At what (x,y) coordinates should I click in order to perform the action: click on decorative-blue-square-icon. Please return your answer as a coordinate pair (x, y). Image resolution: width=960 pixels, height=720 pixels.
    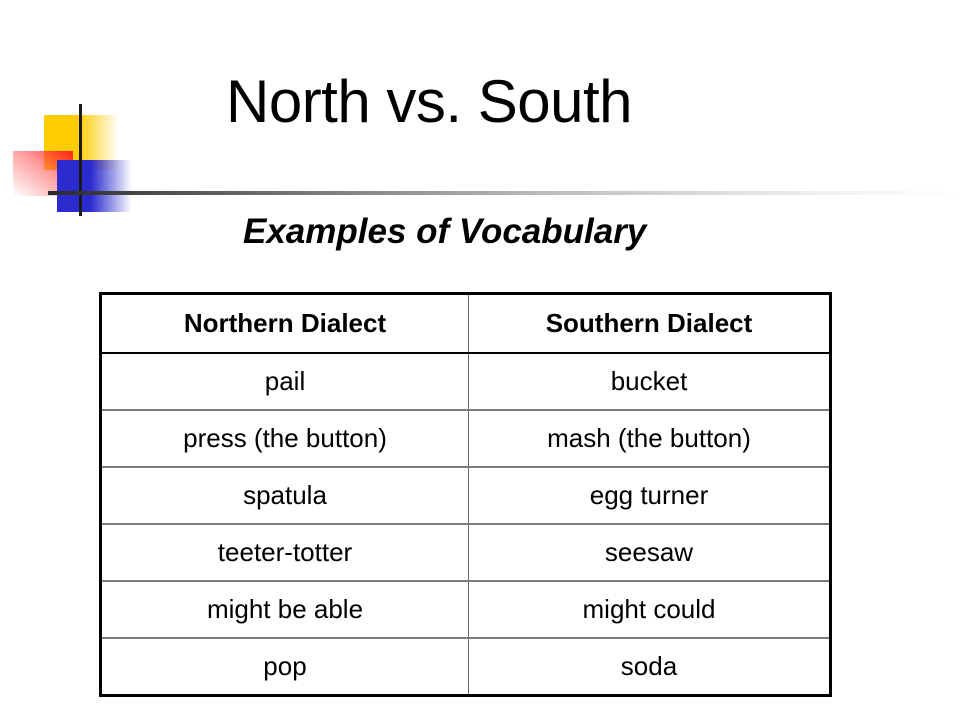
    Looking at the image, I should click on (94, 186).